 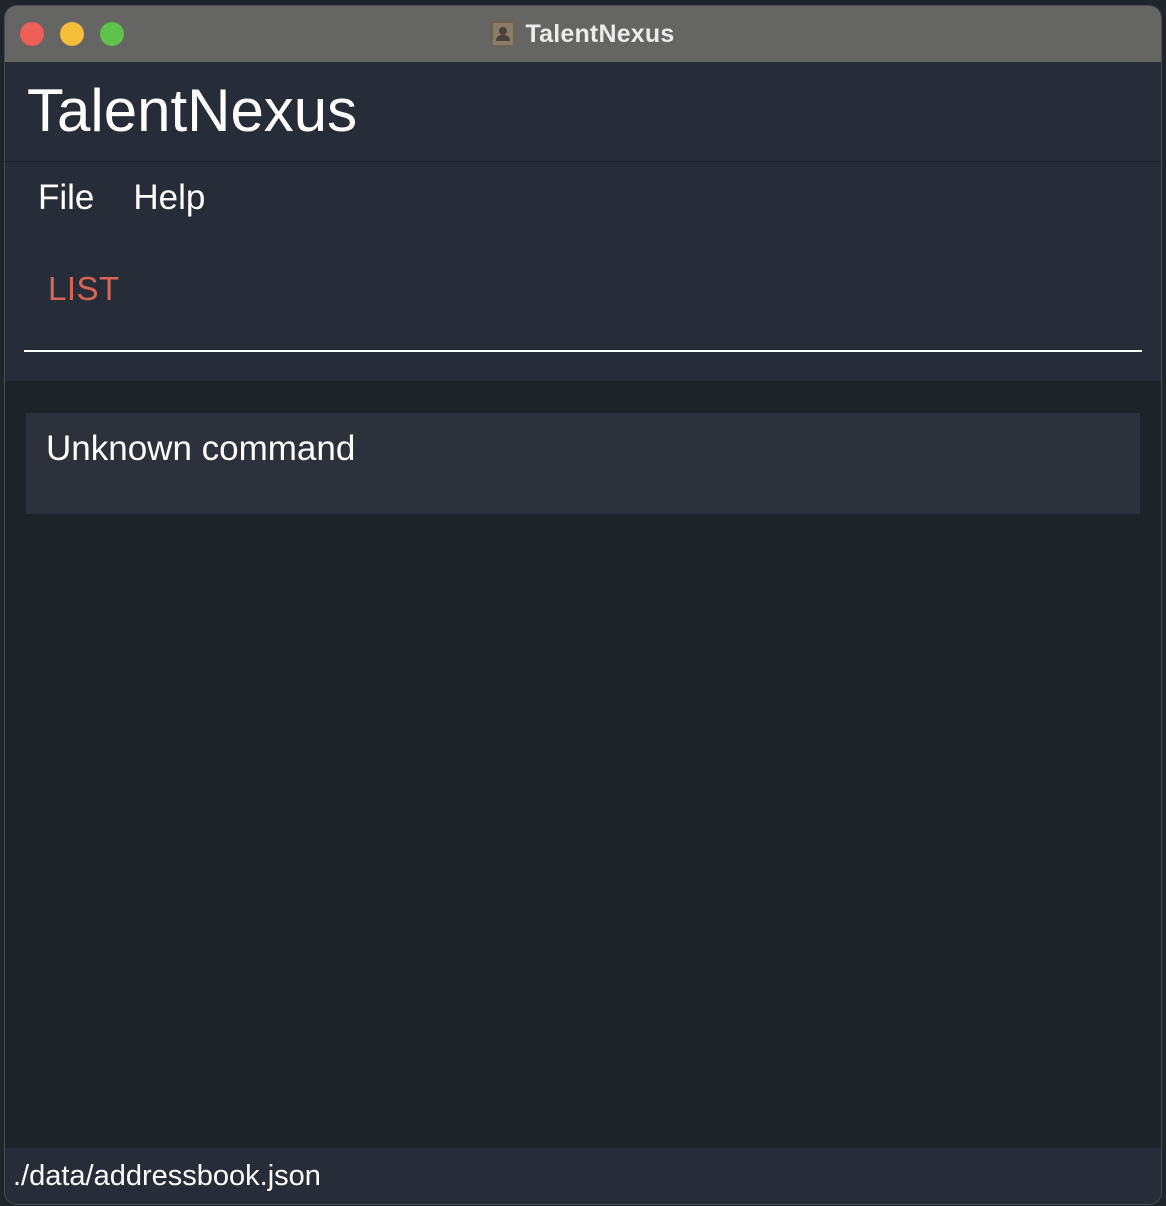 I want to click on menu-file: File, so click(x=66, y=198).